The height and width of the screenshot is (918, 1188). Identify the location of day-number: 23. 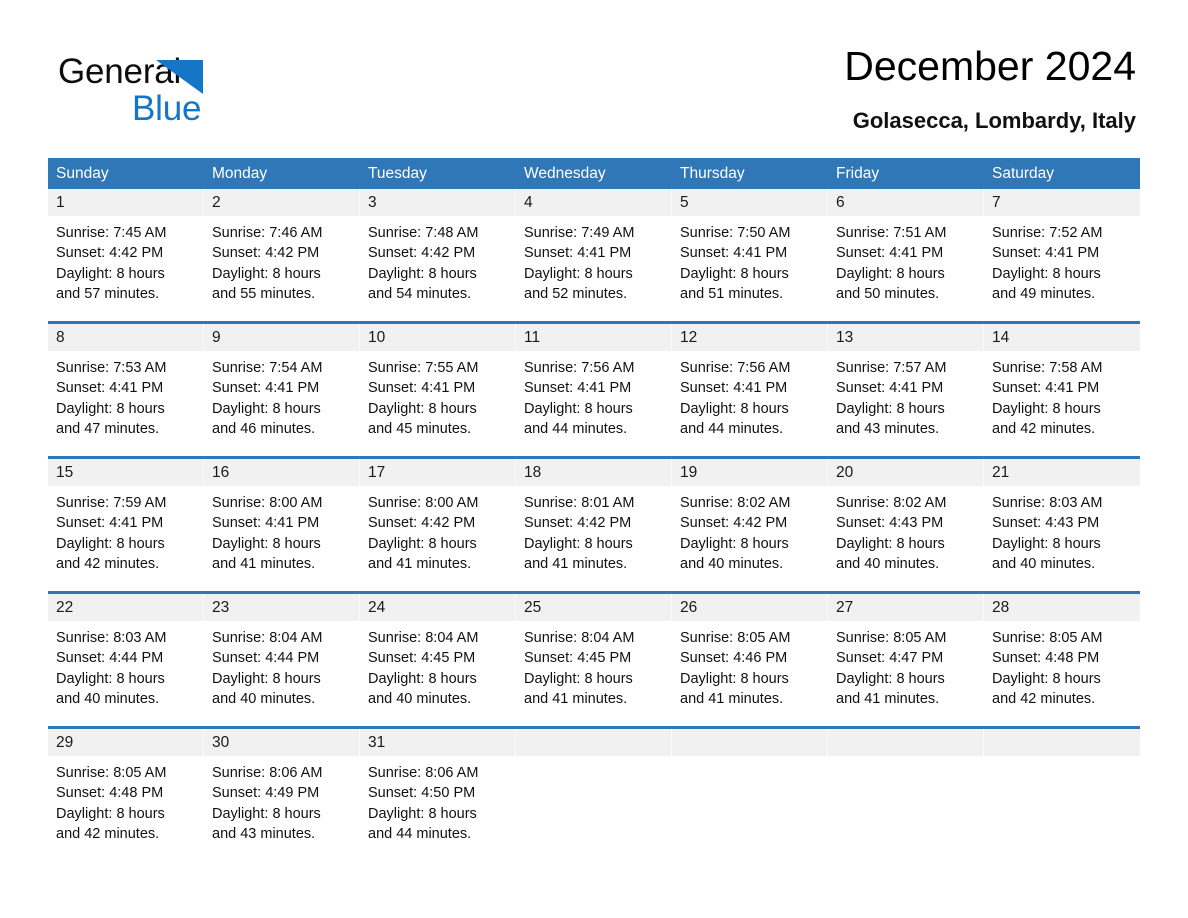
(221, 607).